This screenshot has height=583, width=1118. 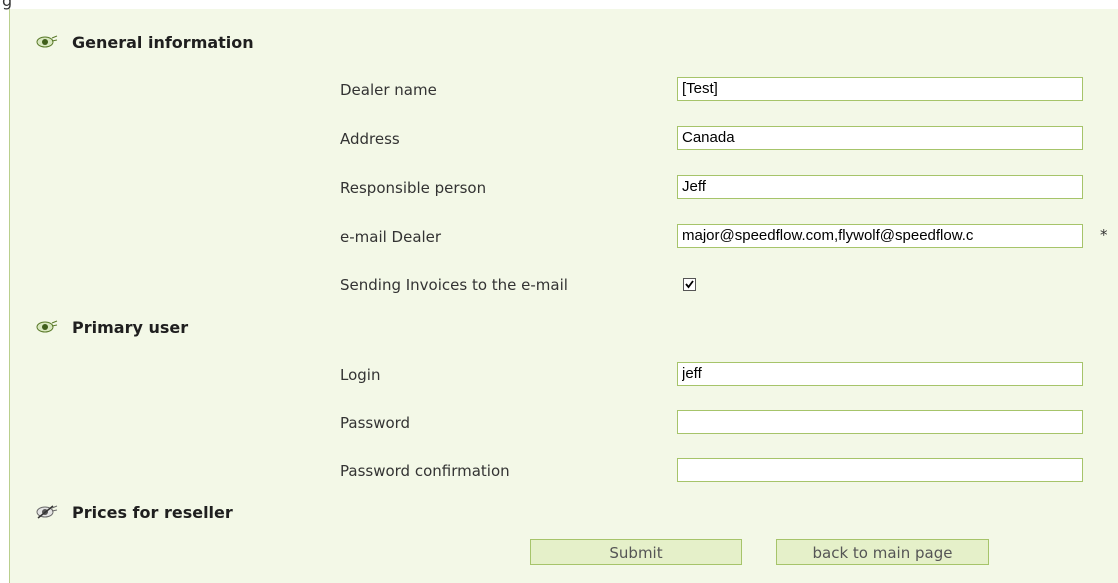 I want to click on checkmark-icon, so click(x=689, y=284).